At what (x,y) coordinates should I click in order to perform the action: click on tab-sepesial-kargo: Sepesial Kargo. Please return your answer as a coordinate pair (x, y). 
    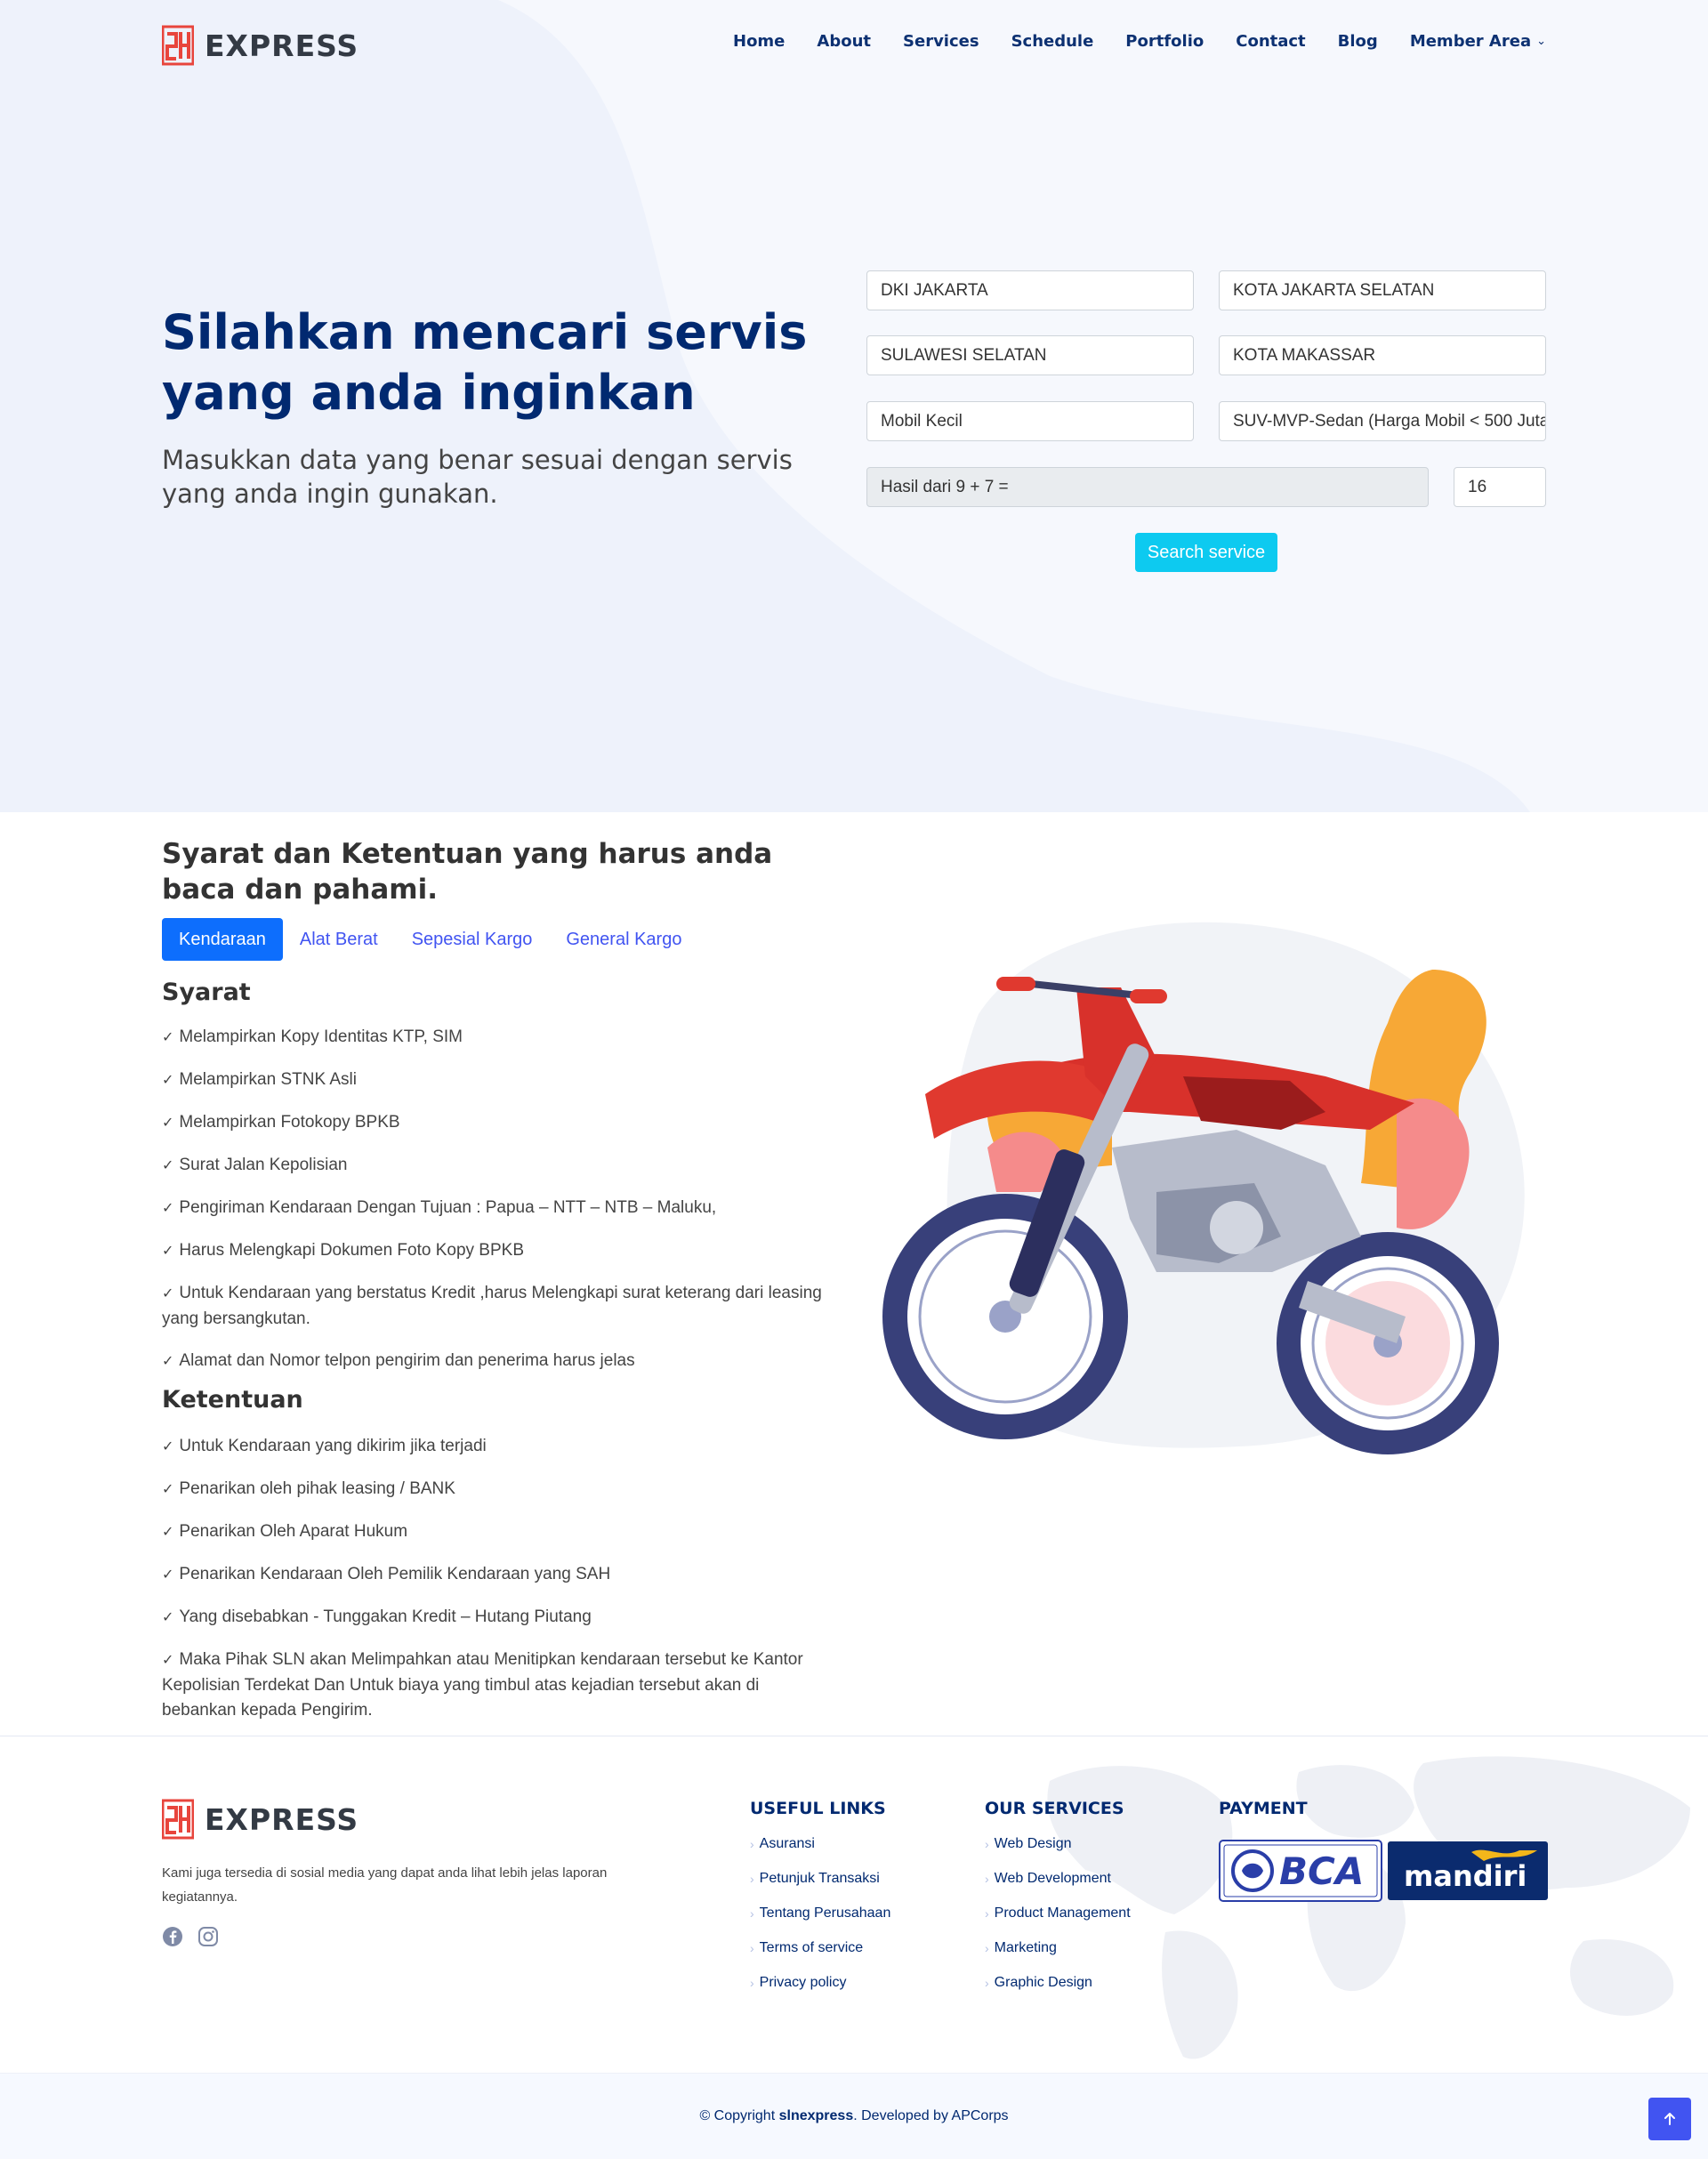
    Looking at the image, I should click on (472, 939).